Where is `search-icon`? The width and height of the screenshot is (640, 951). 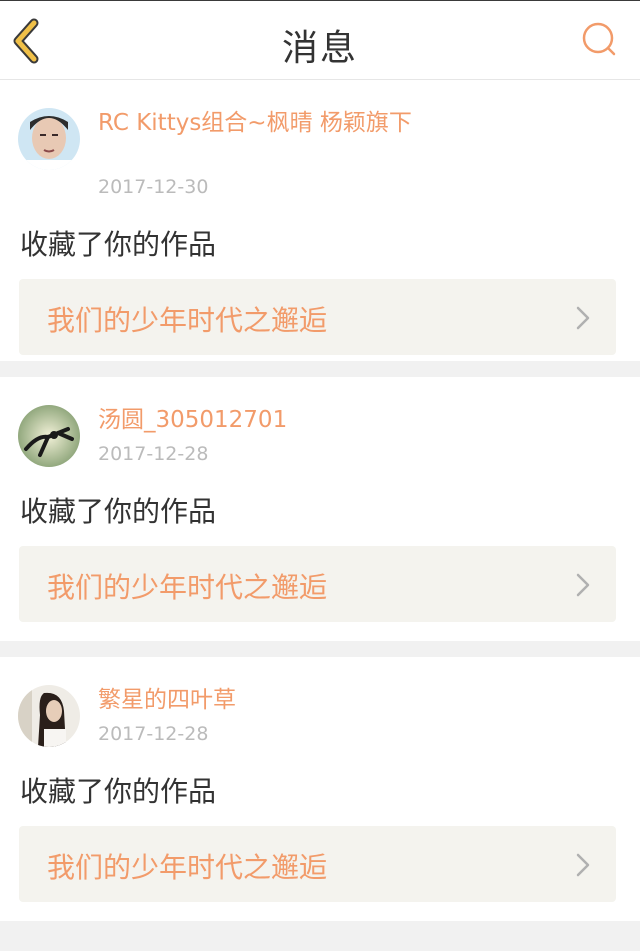
search-icon is located at coordinates (599, 39).